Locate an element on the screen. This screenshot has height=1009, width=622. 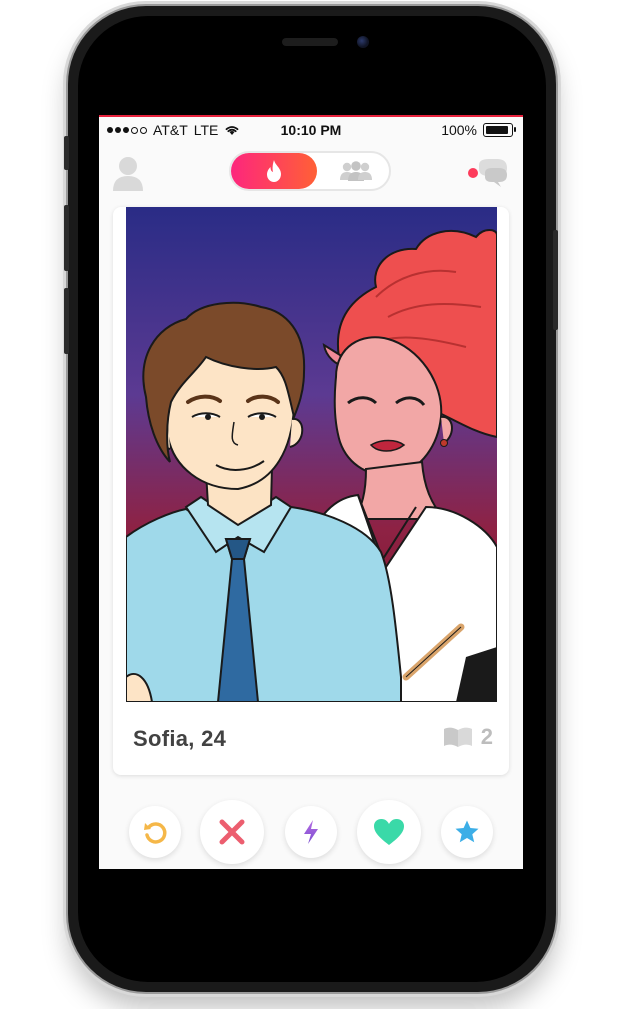
notification-dot is located at coordinates (473, 173).